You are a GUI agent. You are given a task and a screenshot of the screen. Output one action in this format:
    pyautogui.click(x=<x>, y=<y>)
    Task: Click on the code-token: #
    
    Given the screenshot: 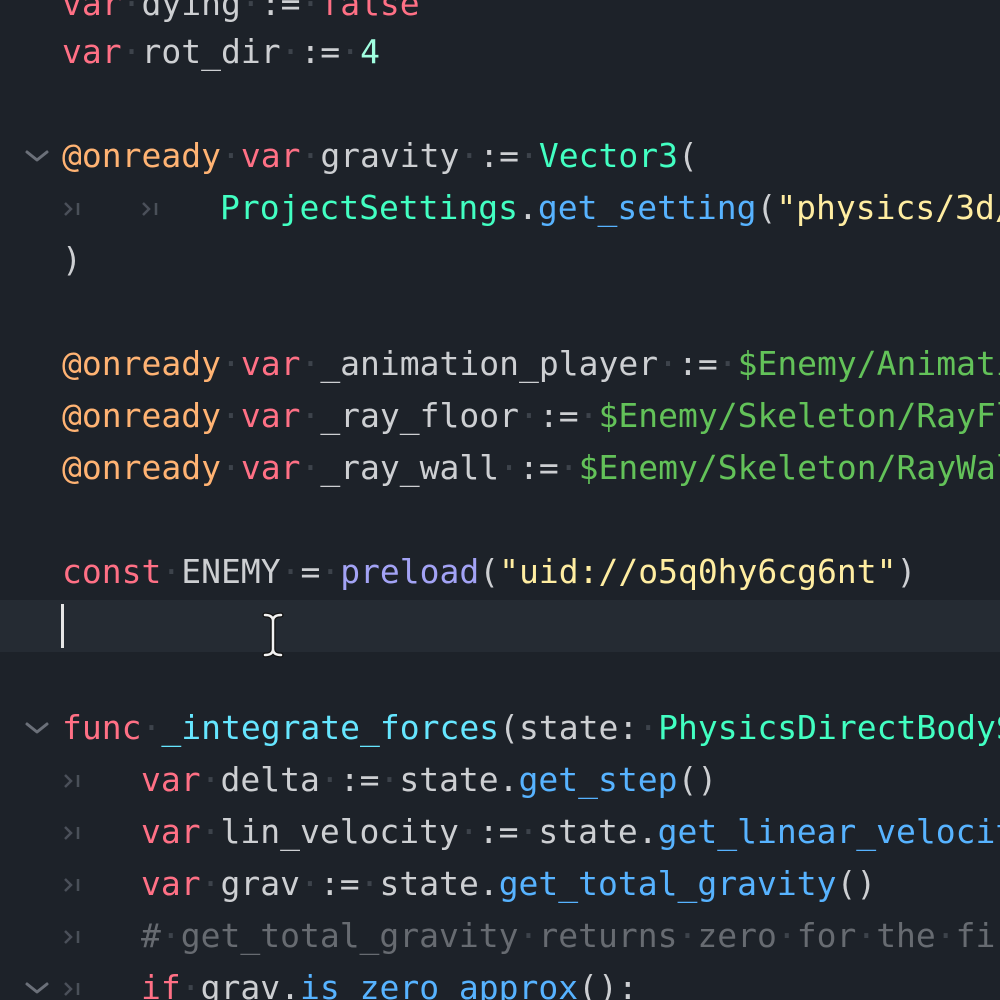 What is the action you would take?
    pyautogui.click(x=151, y=935)
    